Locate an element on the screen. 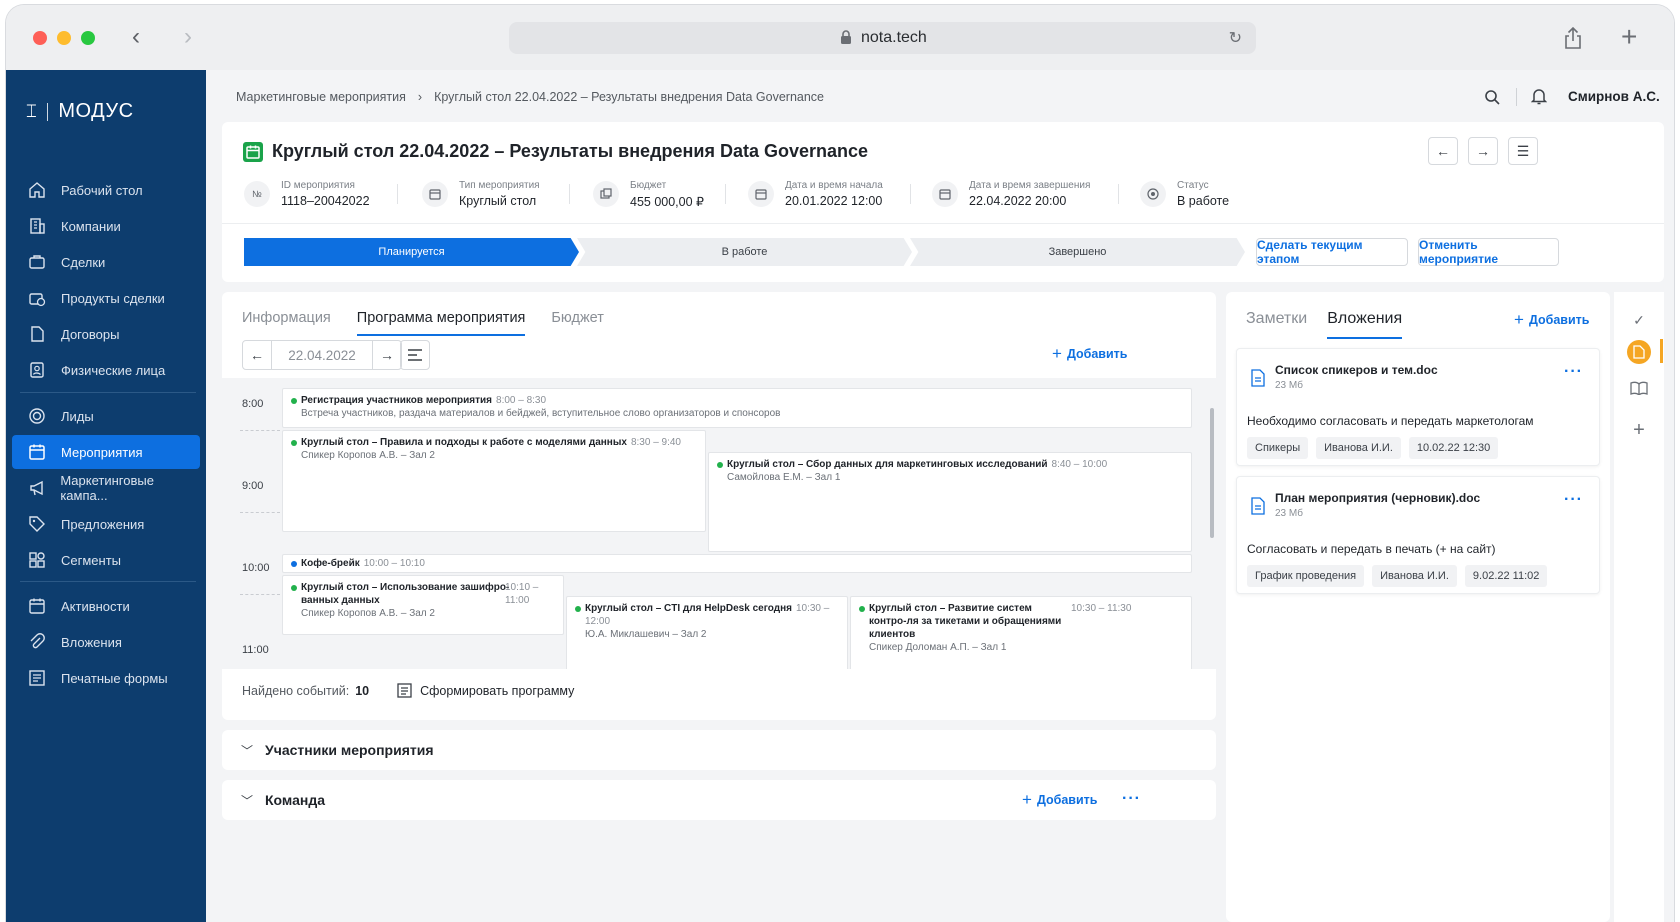 The height and width of the screenshot is (922, 1680). view-options-button is located at coordinates (415, 355).